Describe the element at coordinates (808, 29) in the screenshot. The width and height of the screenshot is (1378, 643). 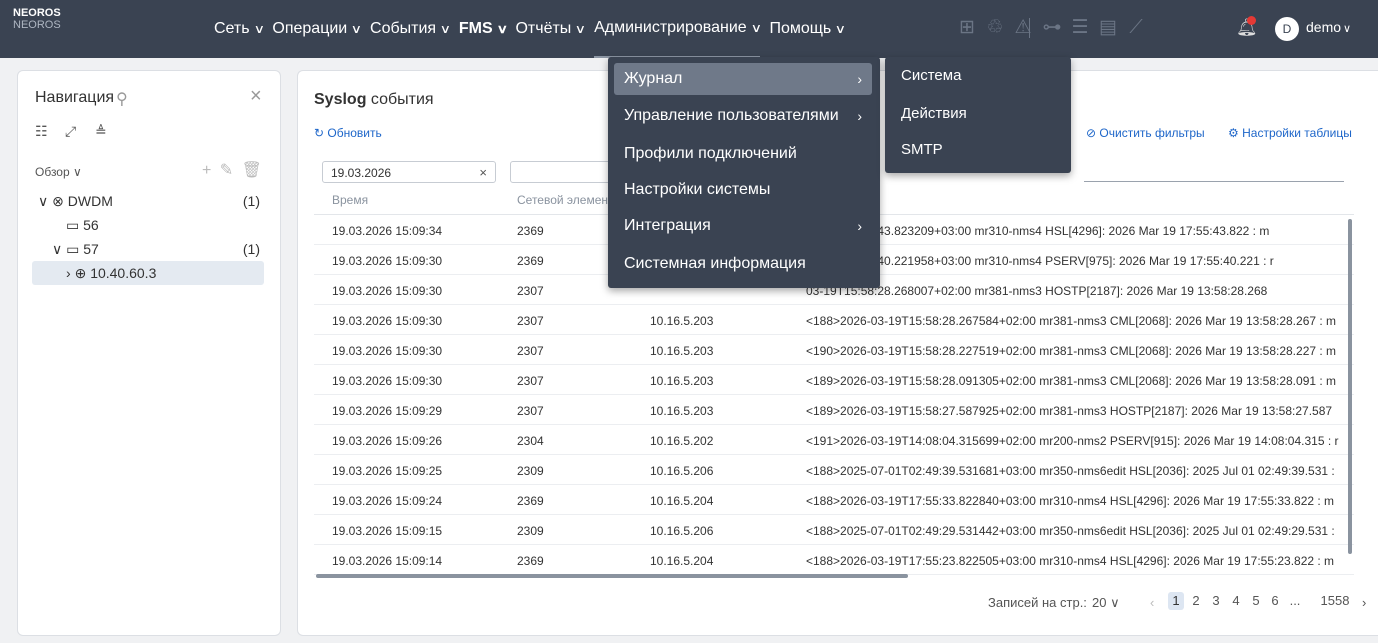
I see `menu-help: Помощь ∨` at that location.